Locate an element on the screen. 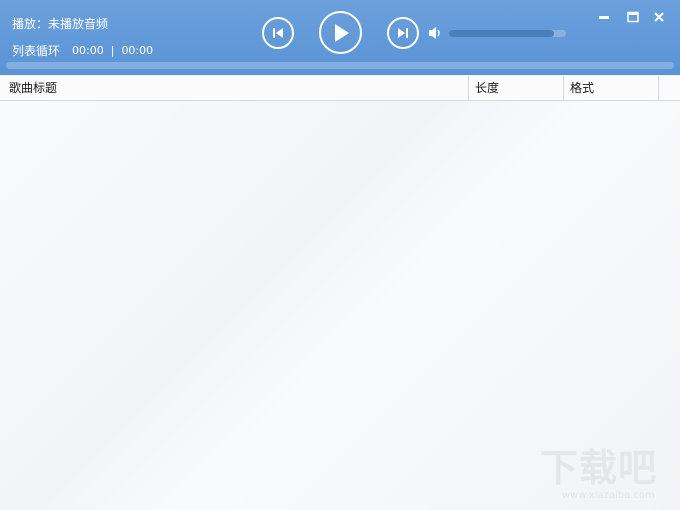  player-header: 播放：未播放音频 列表循环 00:00 | 00:00 is located at coordinates (340, 37).